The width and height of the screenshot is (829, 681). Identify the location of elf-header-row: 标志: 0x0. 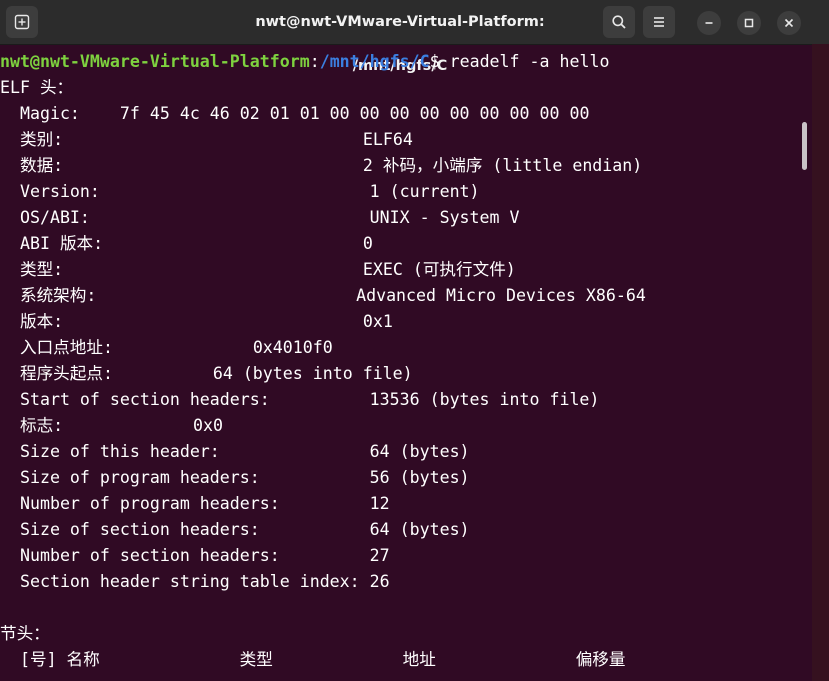
(111, 426).